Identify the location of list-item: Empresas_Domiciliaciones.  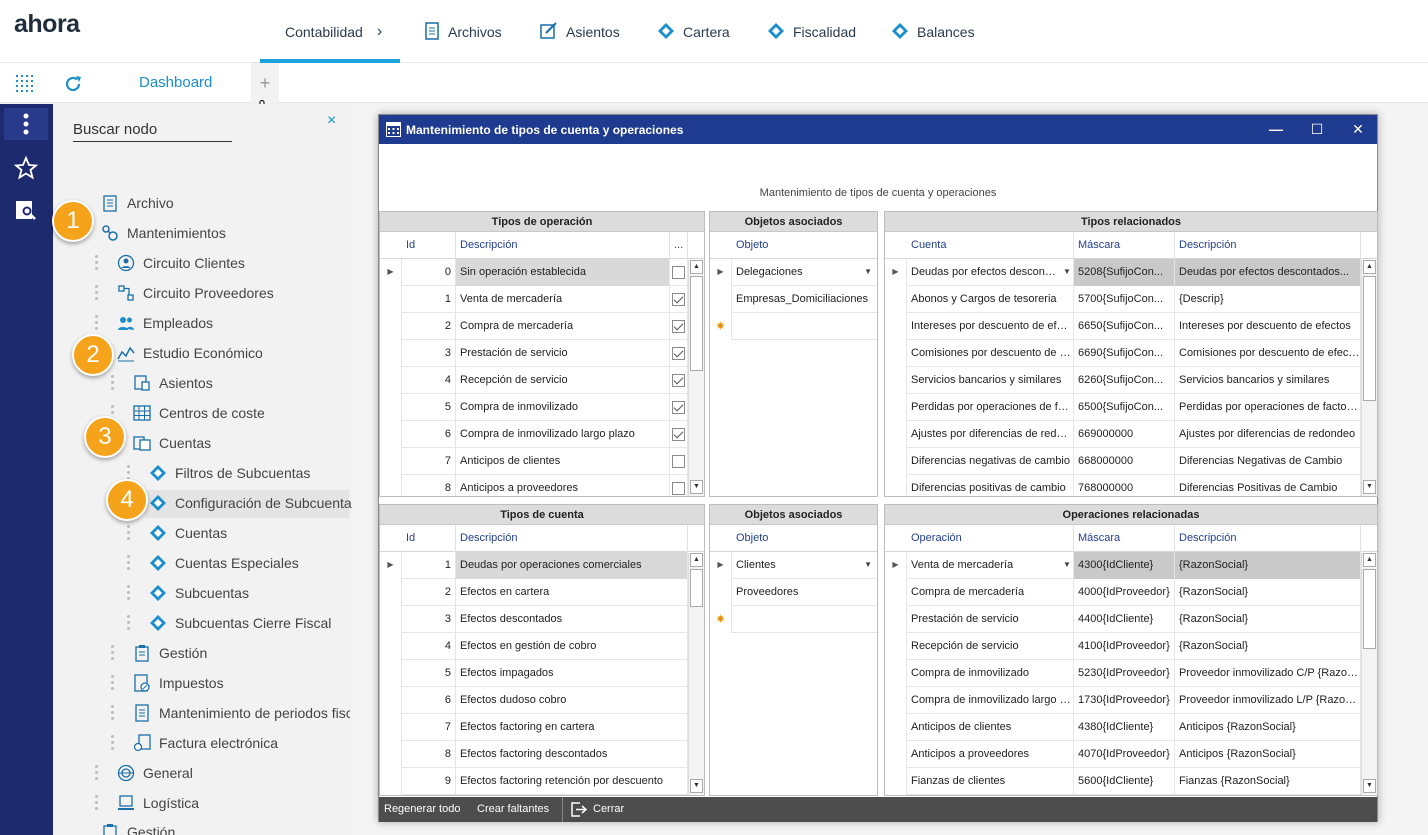
(793, 299).